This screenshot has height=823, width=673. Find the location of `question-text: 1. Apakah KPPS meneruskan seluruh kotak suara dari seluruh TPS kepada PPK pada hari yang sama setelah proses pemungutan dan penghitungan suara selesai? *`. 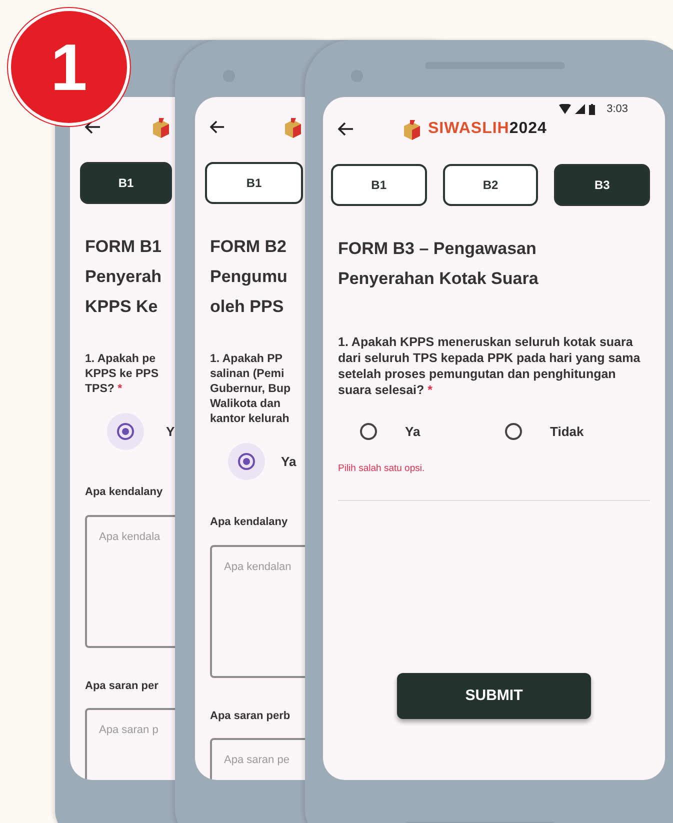

question-text: 1. Apakah KPPS meneruskan seluruh kotak suara dari seluruh TPS kepada PPK pada hari yang sama setelah proses pemungutan dan penghitungan suara selesai? * is located at coordinates (490, 366).